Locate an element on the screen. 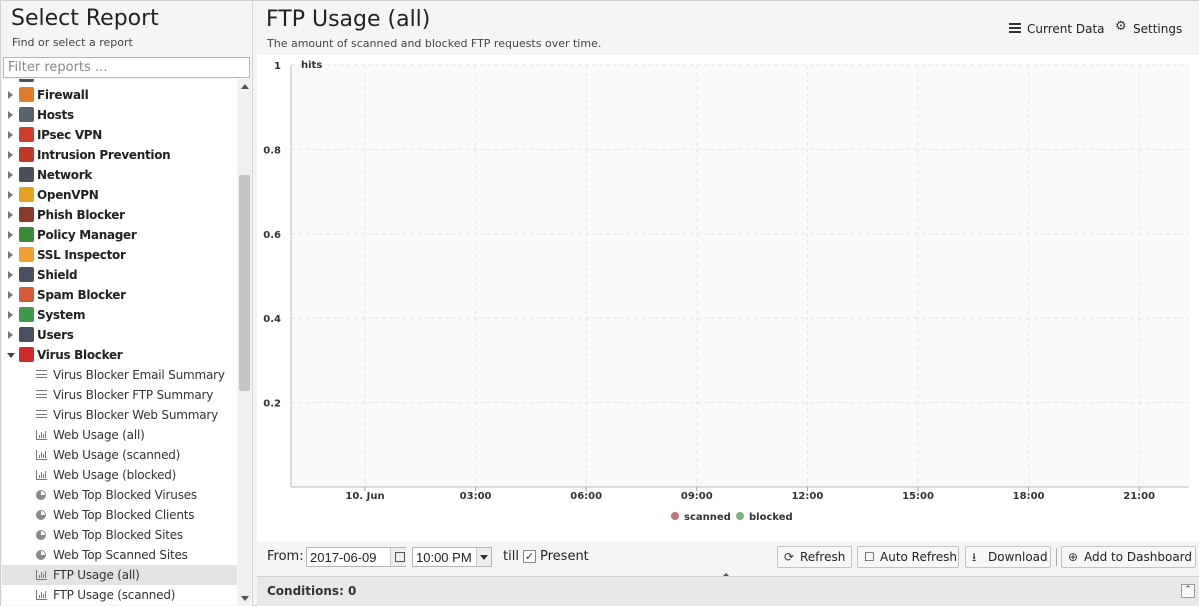  tree-group-openvpn: OpenVPN is located at coordinates (119, 195).